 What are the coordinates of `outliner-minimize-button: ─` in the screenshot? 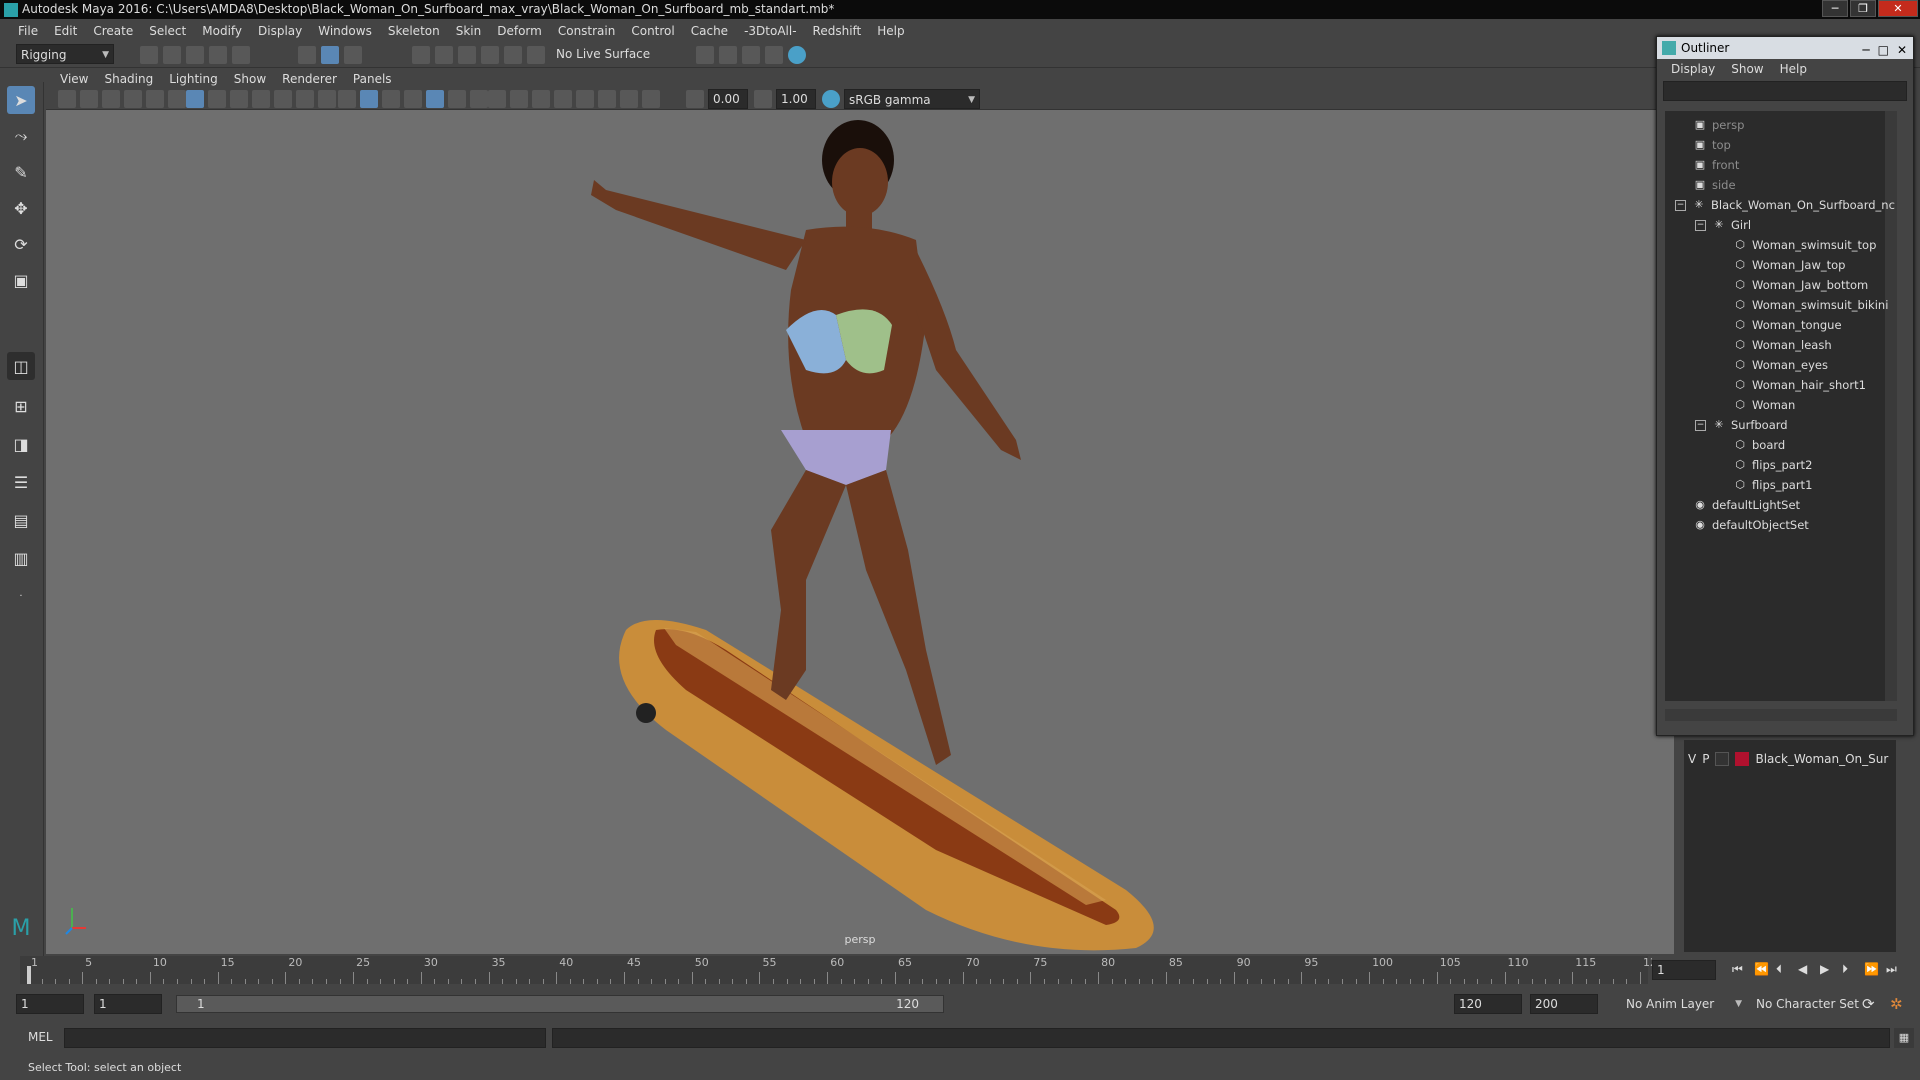 It's located at (1865, 50).